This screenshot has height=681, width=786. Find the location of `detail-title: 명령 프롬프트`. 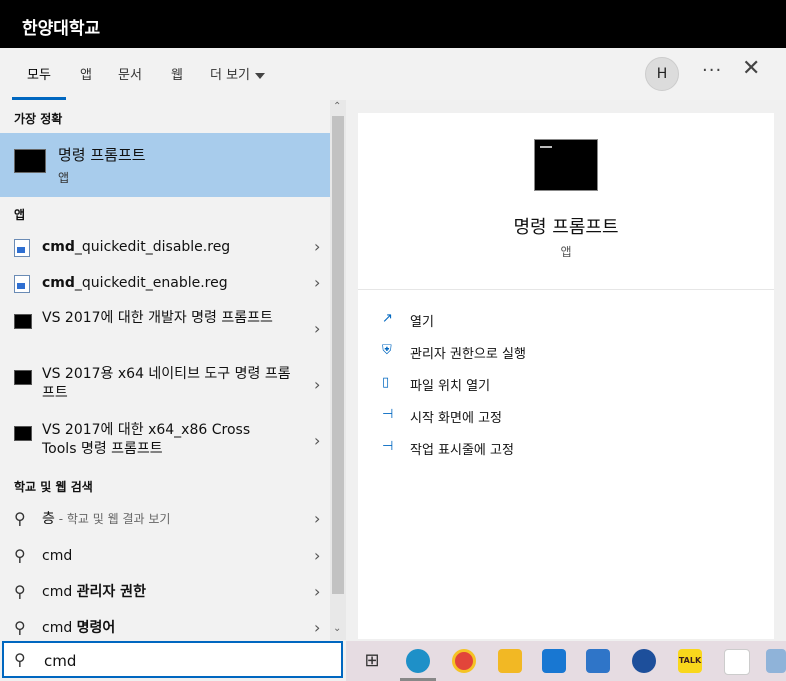

detail-title: 명령 프롬프트 is located at coordinates (566, 227).